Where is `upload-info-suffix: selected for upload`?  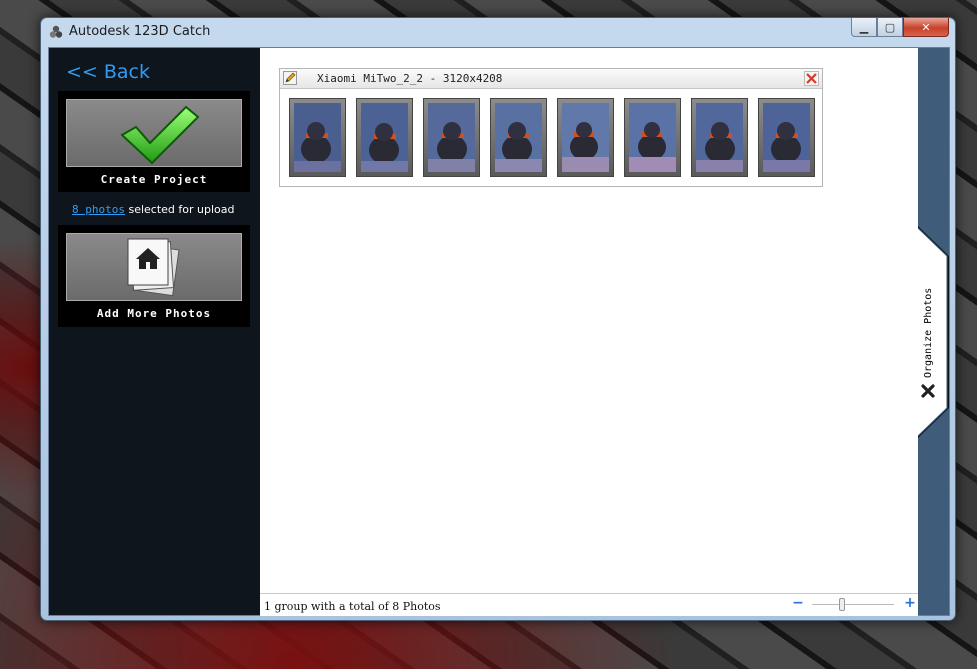 upload-info-suffix: selected for upload is located at coordinates (179, 209).